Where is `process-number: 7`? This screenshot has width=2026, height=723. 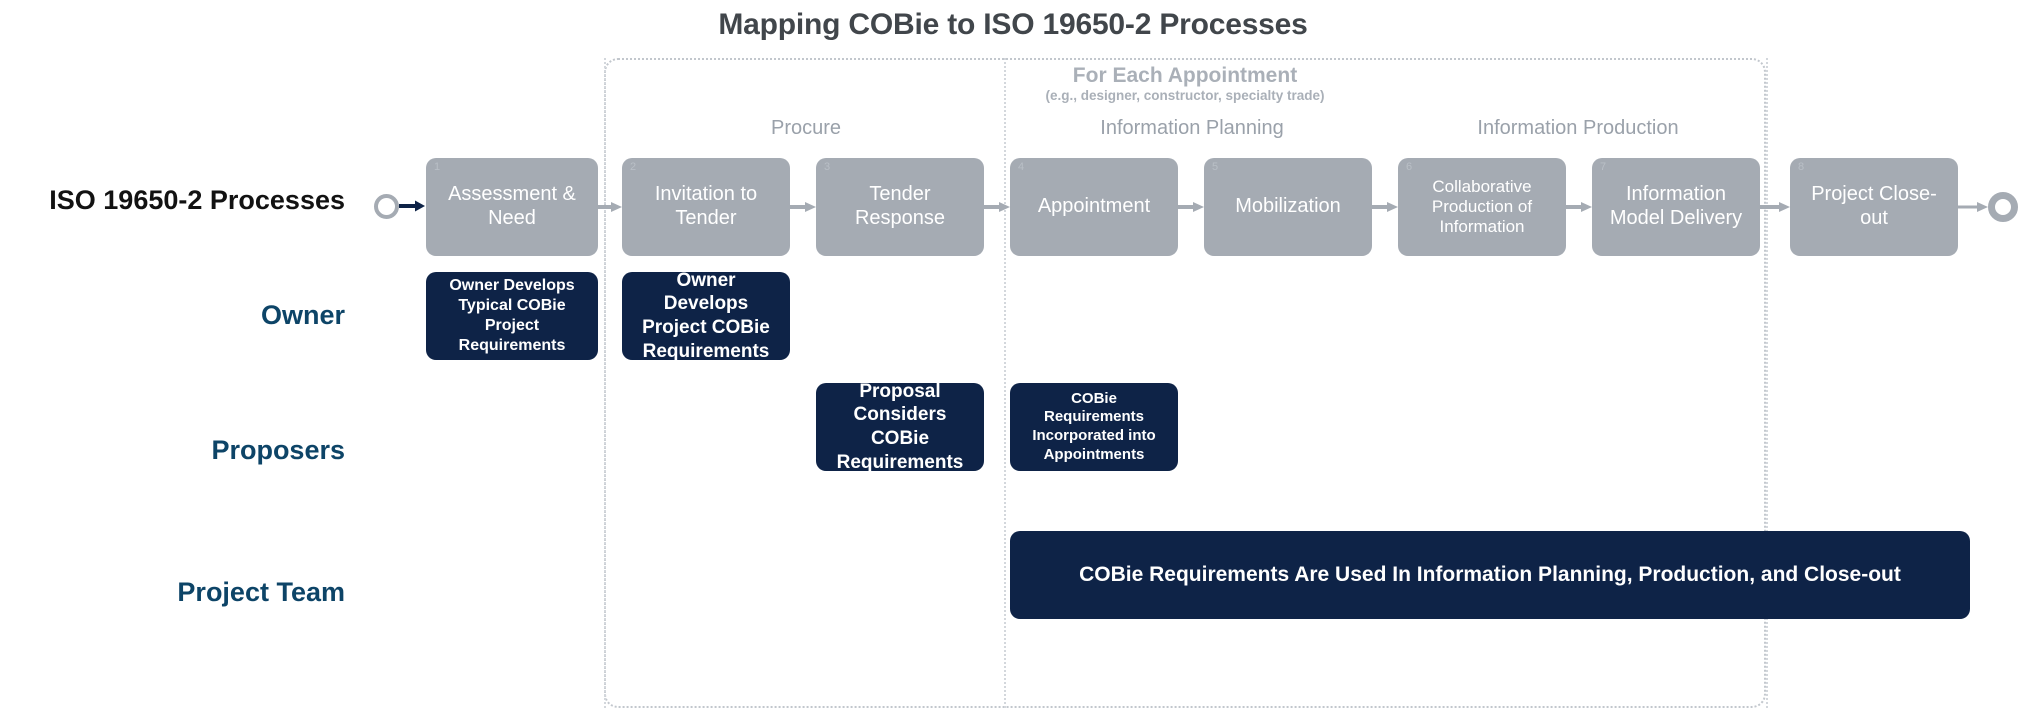
process-number: 7 is located at coordinates (1603, 167).